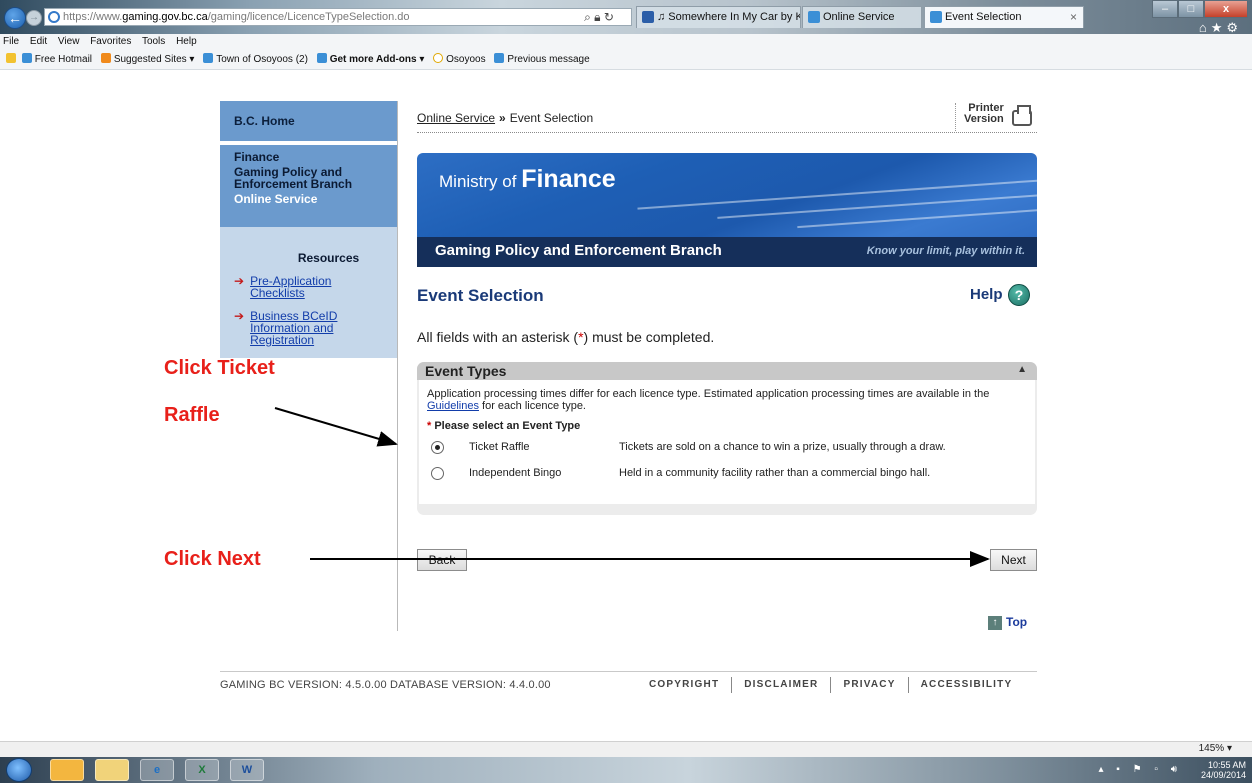 The image size is (1252, 783). I want to click on system-clock: 10:55 AM 24/09/2014, so click(1223, 770).